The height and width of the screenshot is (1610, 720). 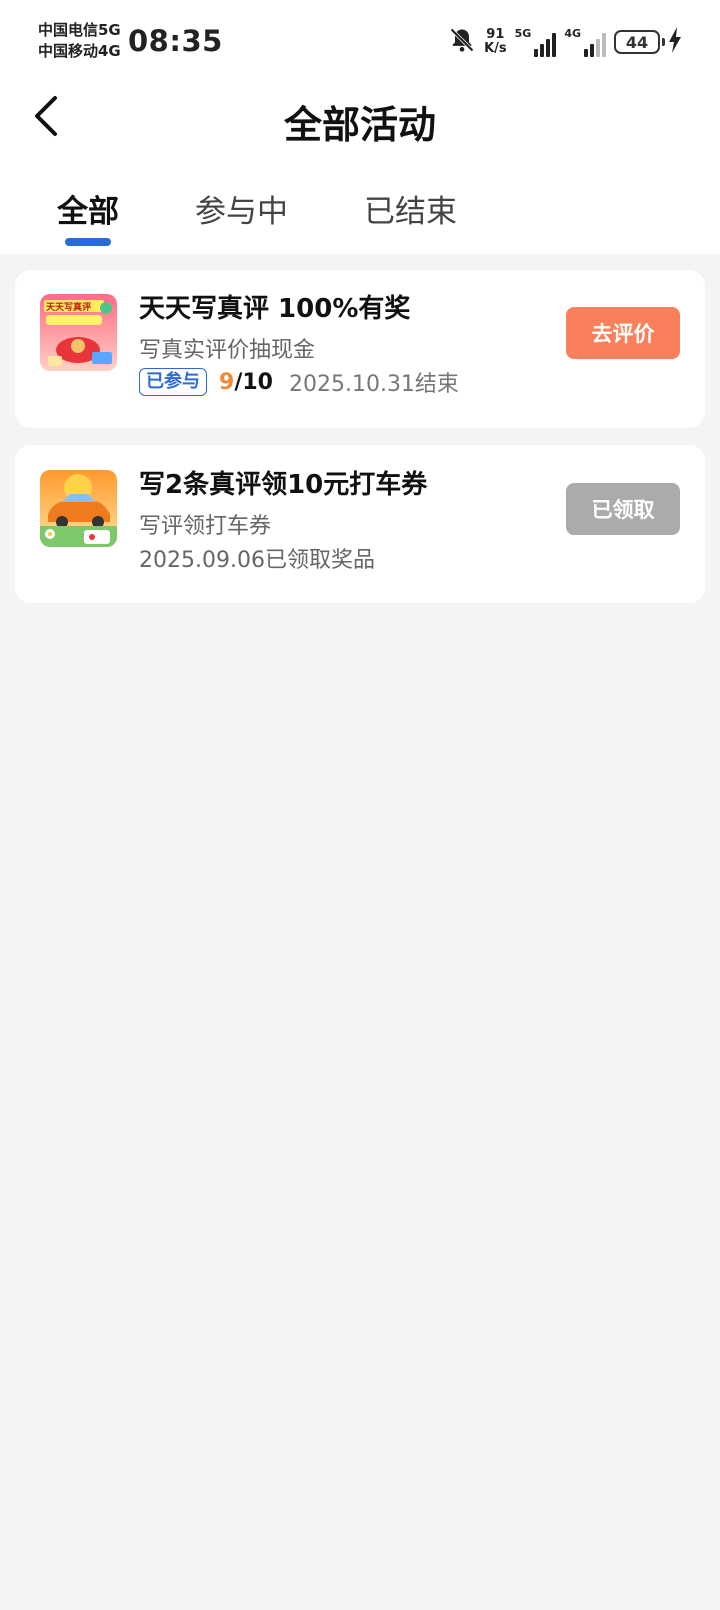 What do you see at coordinates (88, 208) in the screenshot?
I see `tab-all: 全部` at bounding box center [88, 208].